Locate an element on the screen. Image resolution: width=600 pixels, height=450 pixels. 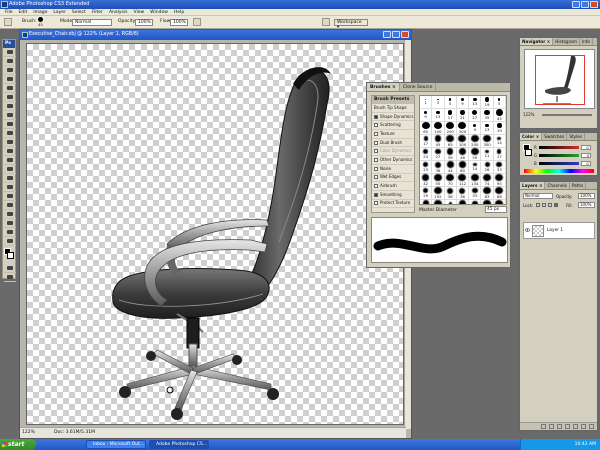
opacity-input: 100% is located at coordinates (144, 22).